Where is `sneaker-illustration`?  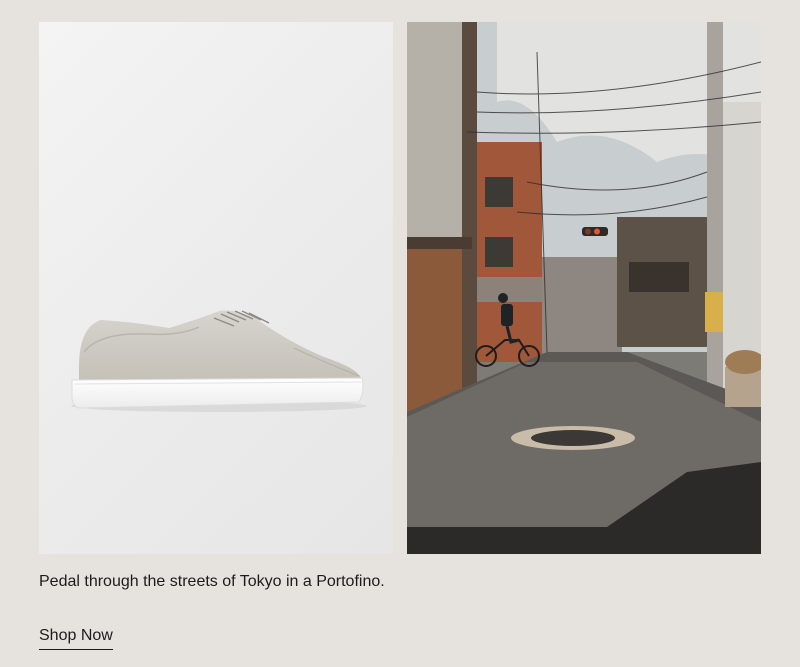
sneaker-illustration is located at coordinates (219, 361).